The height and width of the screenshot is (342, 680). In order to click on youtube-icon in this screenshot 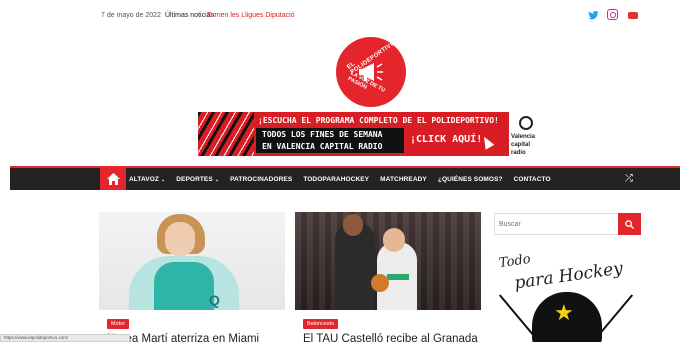, I will do `click(633, 15)`.